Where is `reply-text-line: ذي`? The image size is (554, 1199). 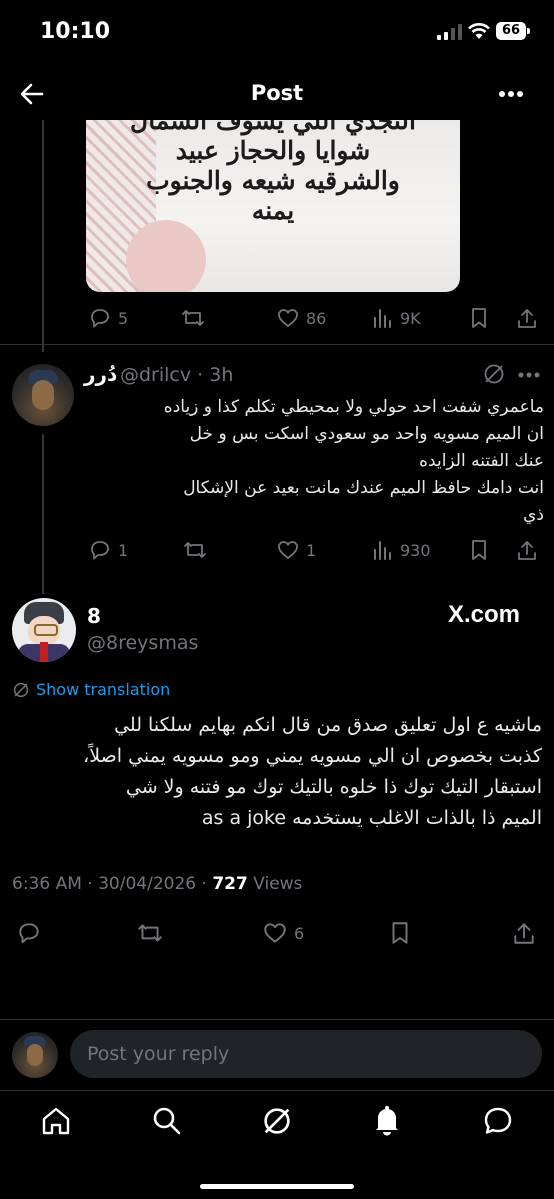 reply-text-line: ذي is located at coordinates (533, 515).